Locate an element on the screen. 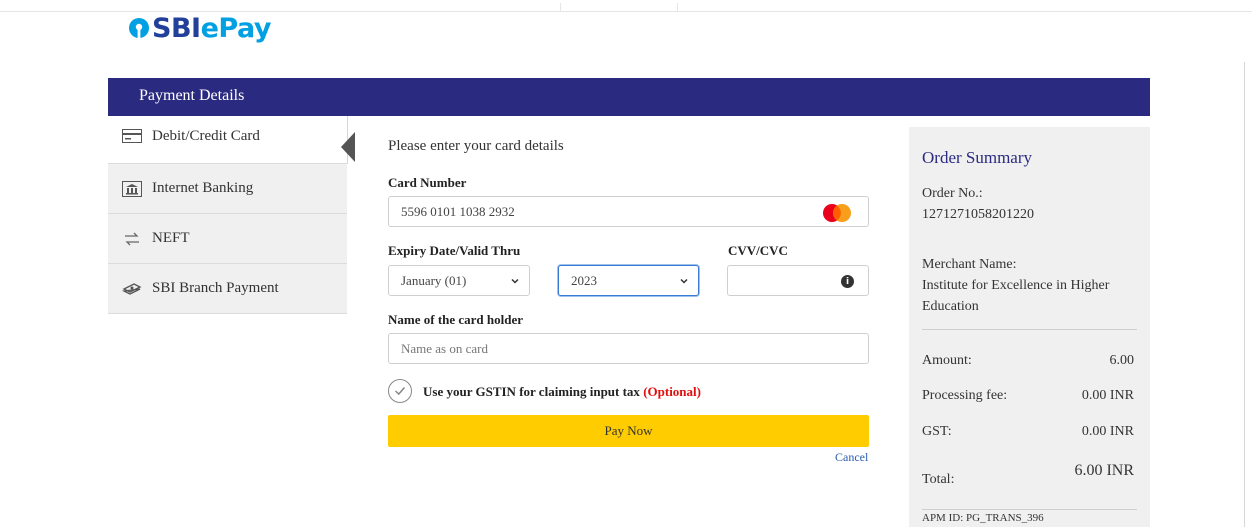 The image size is (1252, 527). cvv-input: i is located at coordinates (798, 280).